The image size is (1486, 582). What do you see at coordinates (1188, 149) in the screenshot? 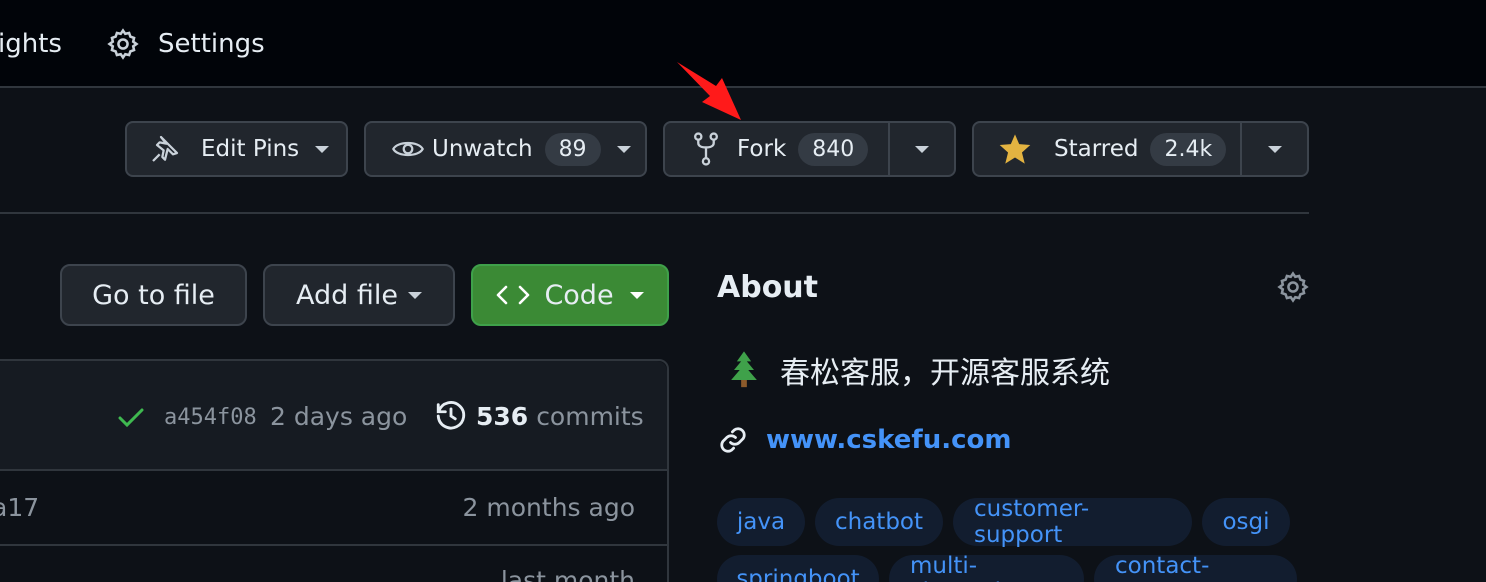
I see `star-count-badge: 2.4k` at bounding box center [1188, 149].